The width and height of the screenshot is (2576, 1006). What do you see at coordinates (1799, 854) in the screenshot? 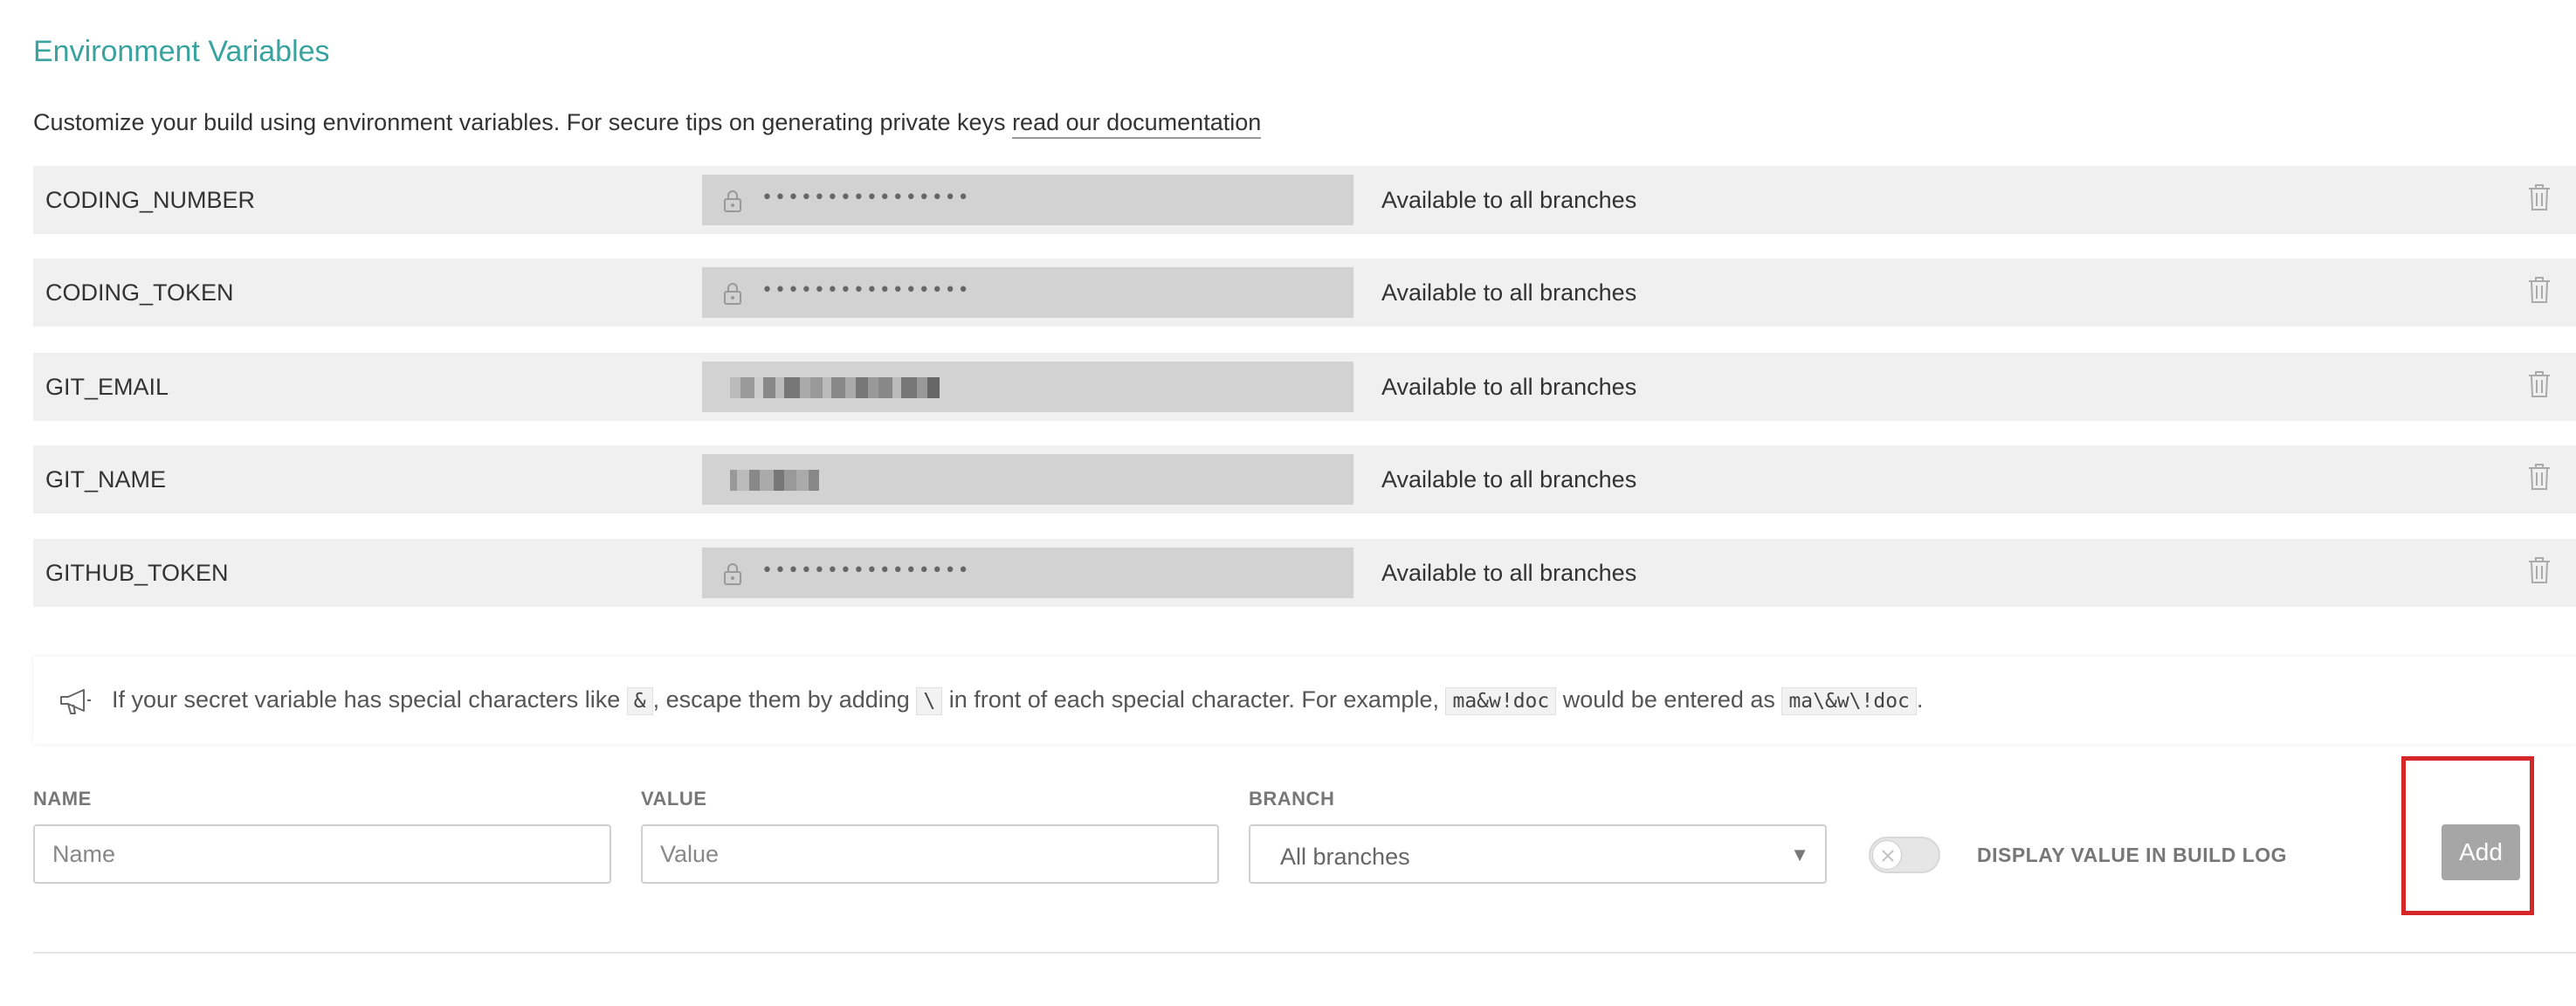
I see `chevron-down-icon: ▼` at bounding box center [1799, 854].